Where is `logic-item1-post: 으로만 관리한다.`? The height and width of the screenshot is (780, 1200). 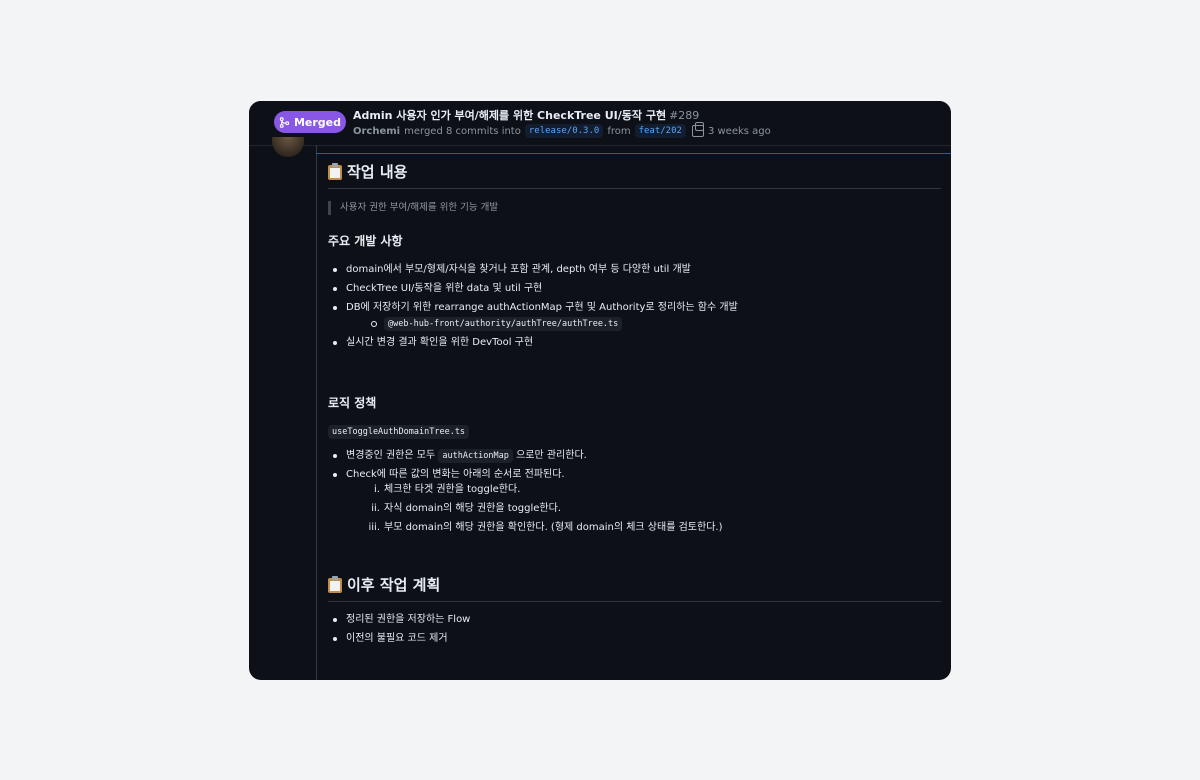 logic-item1-post: 으로만 관리한다. is located at coordinates (551, 455).